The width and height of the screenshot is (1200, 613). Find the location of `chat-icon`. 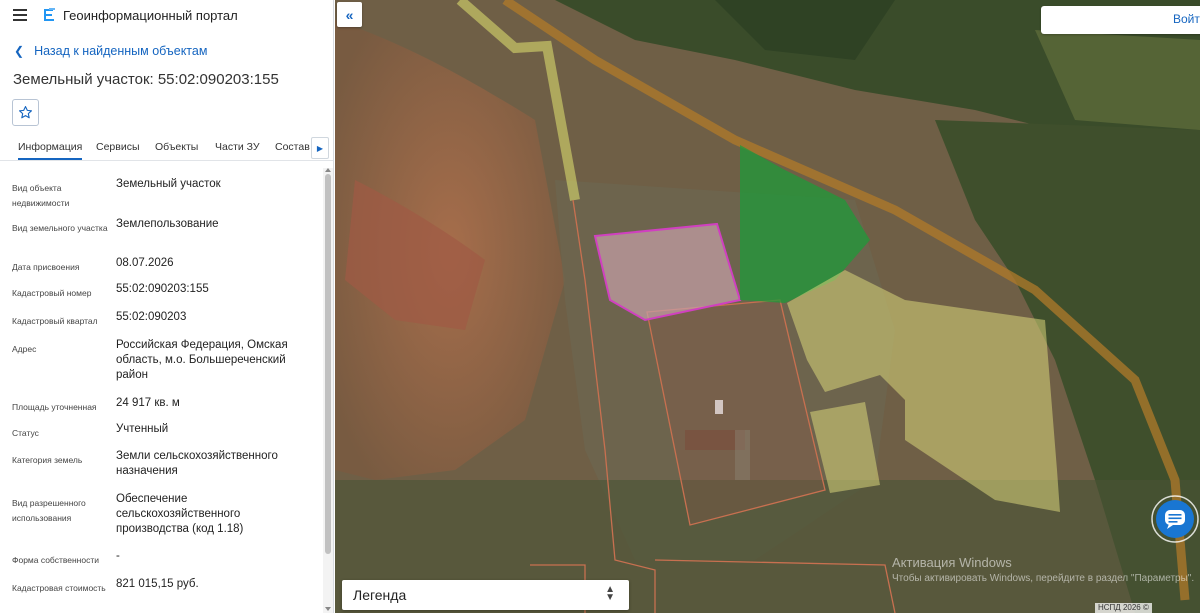

chat-icon is located at coordinates (1175, 519).